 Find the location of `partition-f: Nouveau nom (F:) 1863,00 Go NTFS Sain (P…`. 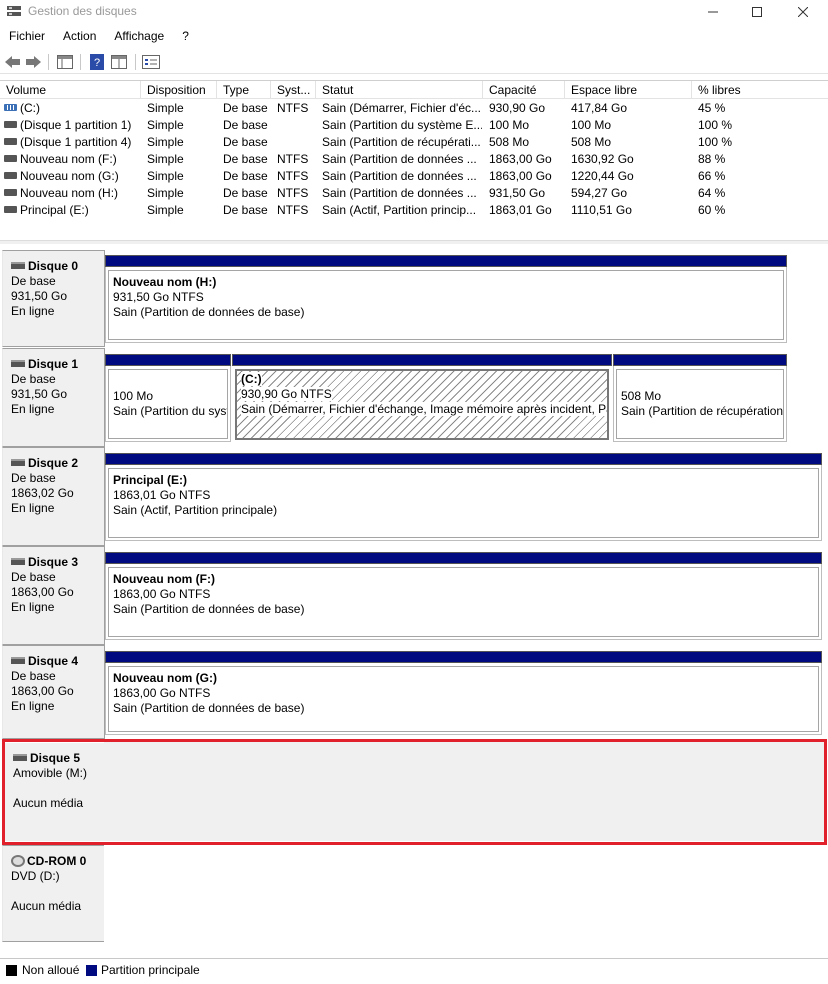

partition-f: Nouveau nom (F:) 1863,00 Go NTFS Sain (P… is located at coordinates (463, 596).